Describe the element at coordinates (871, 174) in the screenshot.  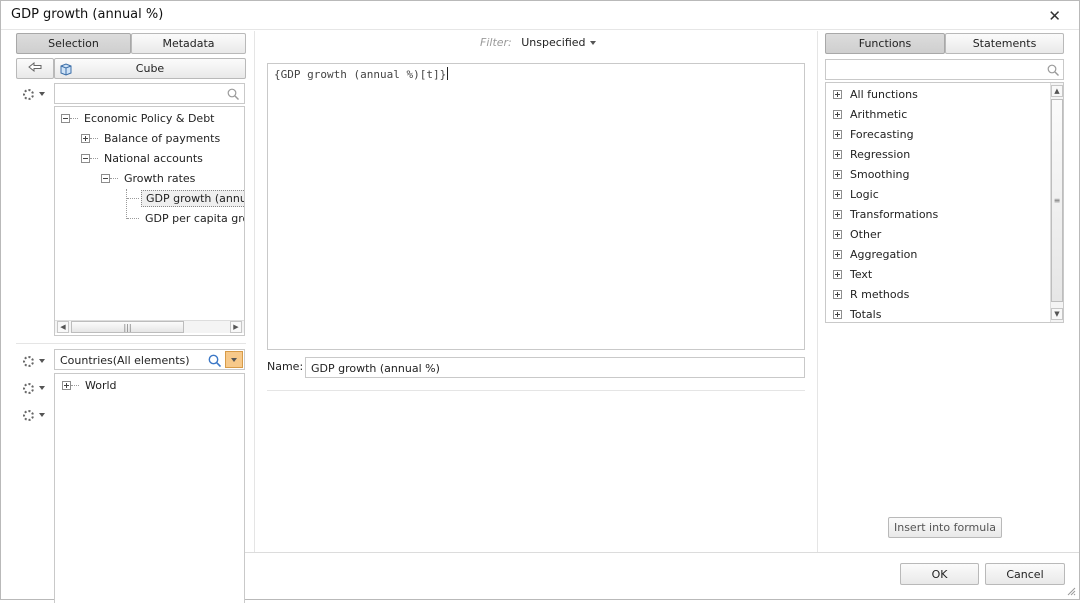
I see `function-item: Smoothing` at that location.